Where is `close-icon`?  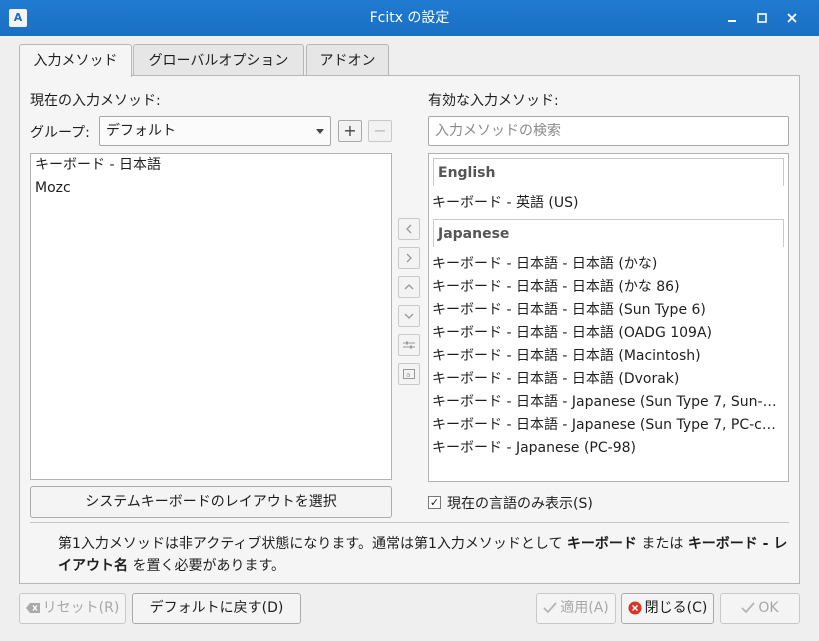
close-icon is located at coordinates (792, 18).